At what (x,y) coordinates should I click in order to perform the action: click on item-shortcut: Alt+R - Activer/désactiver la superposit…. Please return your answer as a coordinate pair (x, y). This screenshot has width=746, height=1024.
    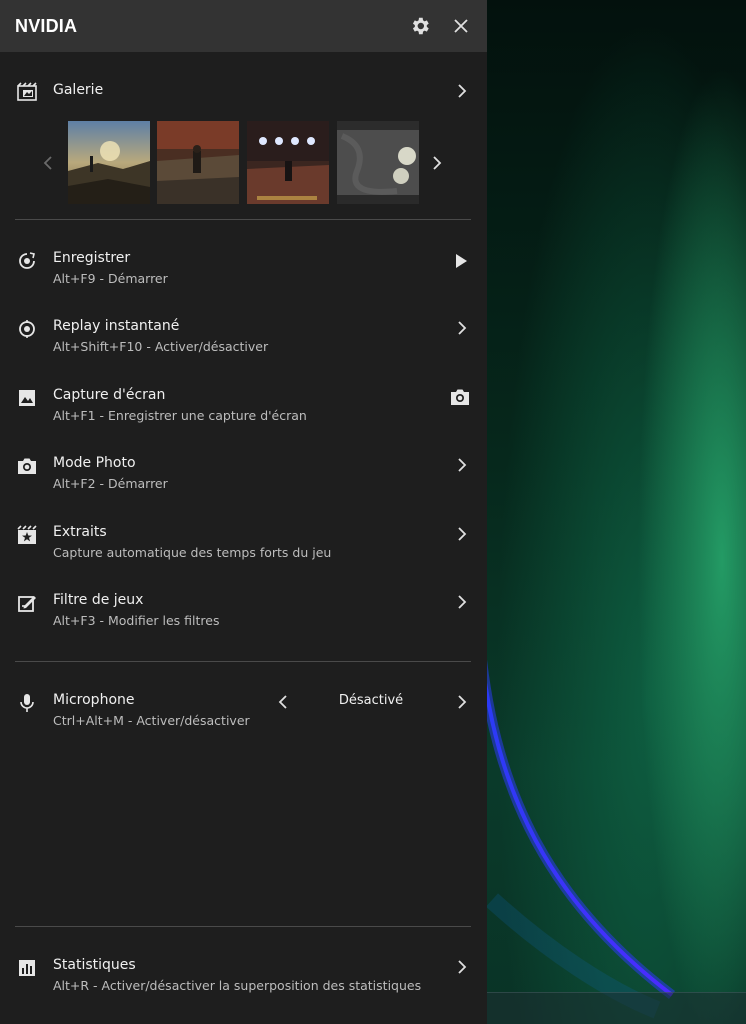
    Looking at the image, I should click on (237, 985).